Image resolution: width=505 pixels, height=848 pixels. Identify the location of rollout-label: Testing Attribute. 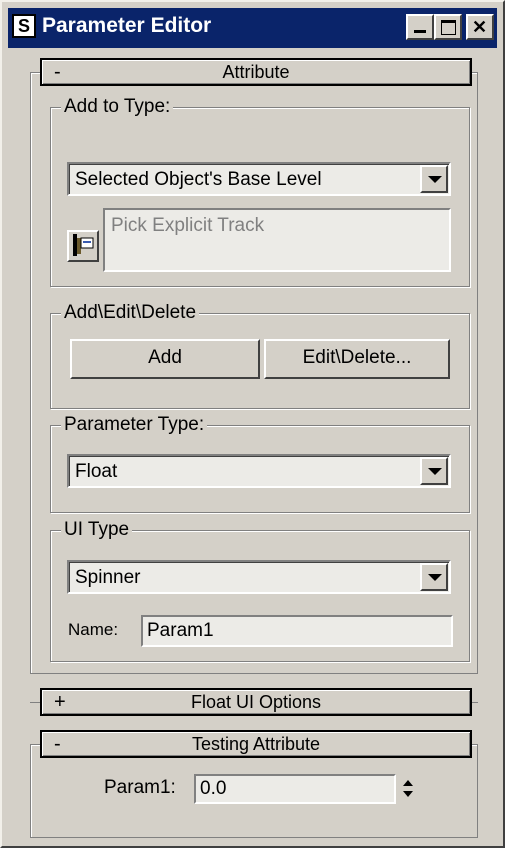
(256, 744).